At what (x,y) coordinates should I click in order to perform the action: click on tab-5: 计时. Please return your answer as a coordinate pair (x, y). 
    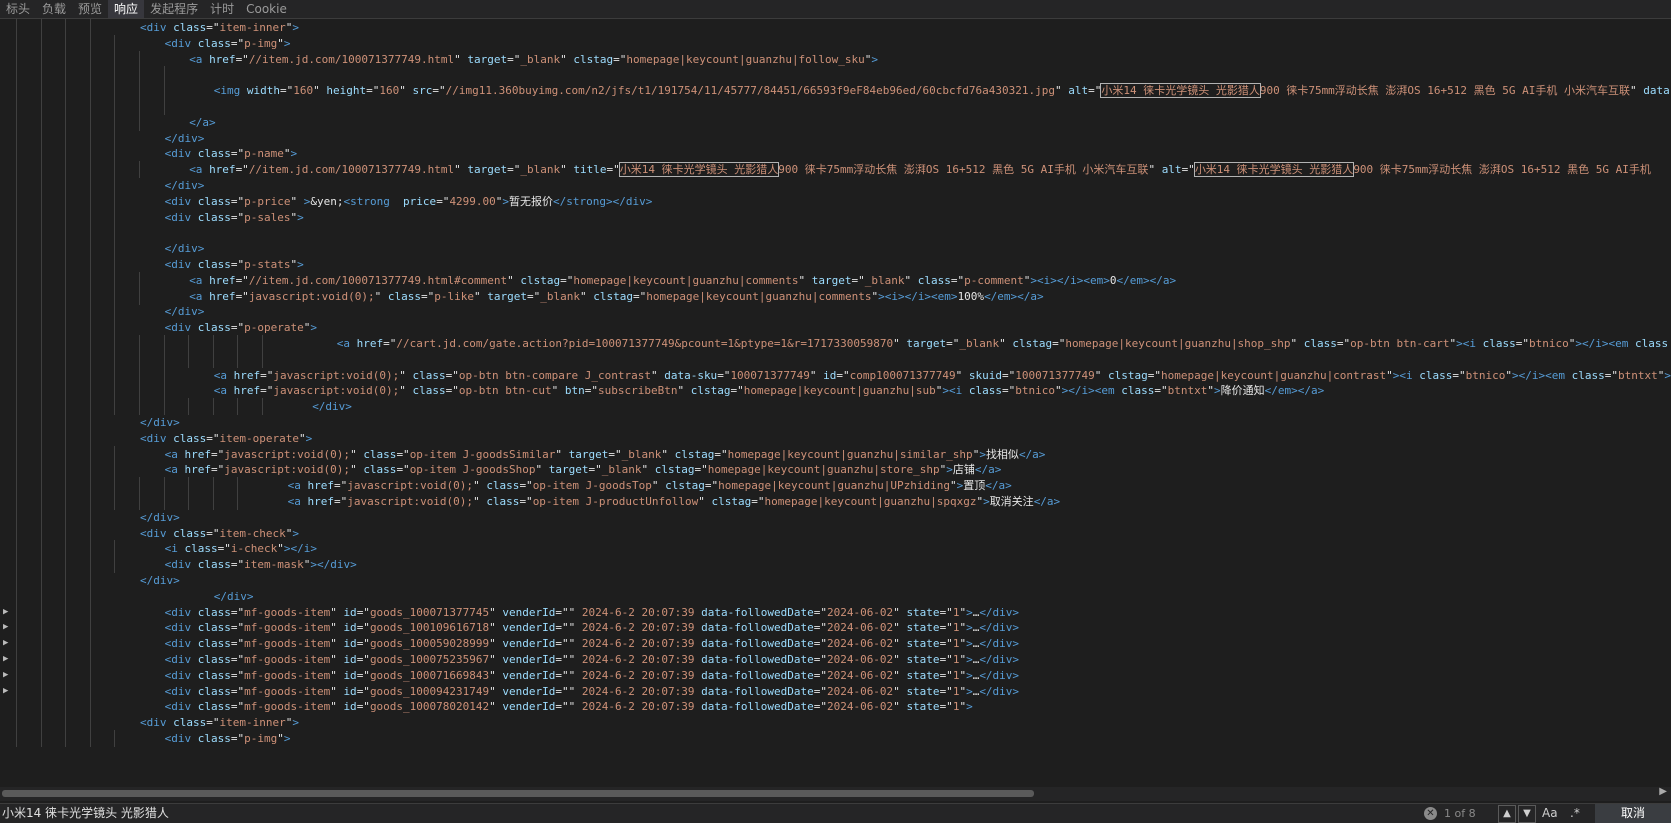
    Looking at the image, I should click on (222, 9).